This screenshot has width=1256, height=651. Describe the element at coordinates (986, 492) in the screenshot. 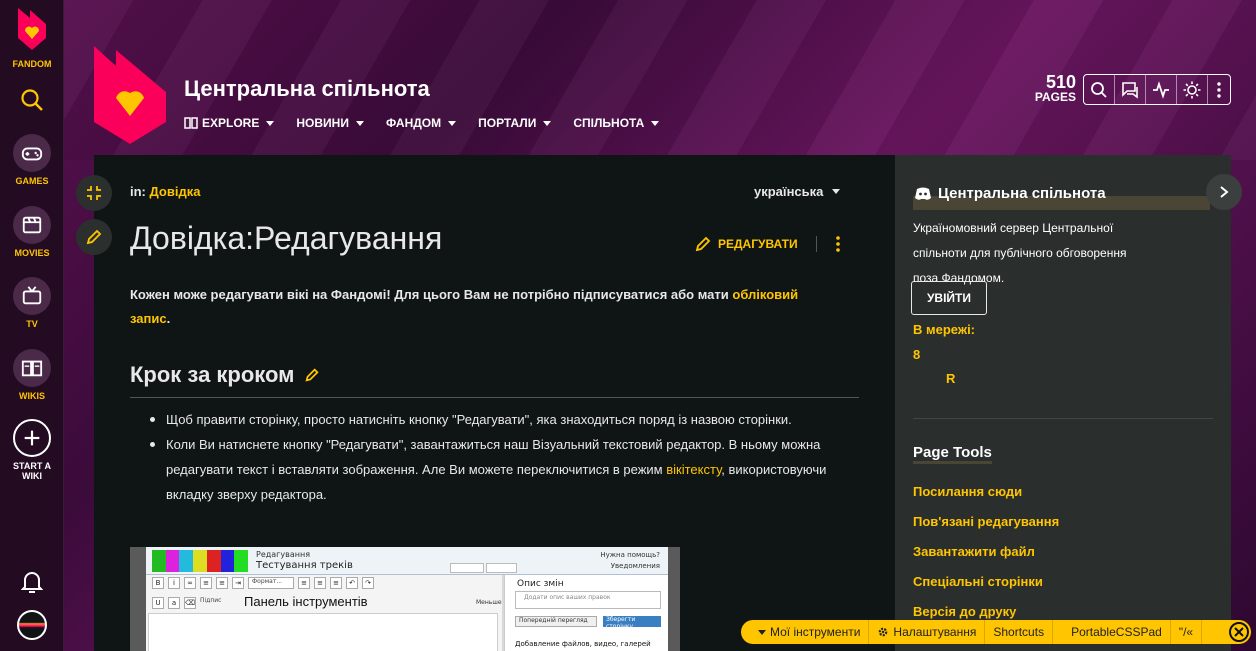

I see `page-tool-what-links-here: Посилання сюди` at that location.